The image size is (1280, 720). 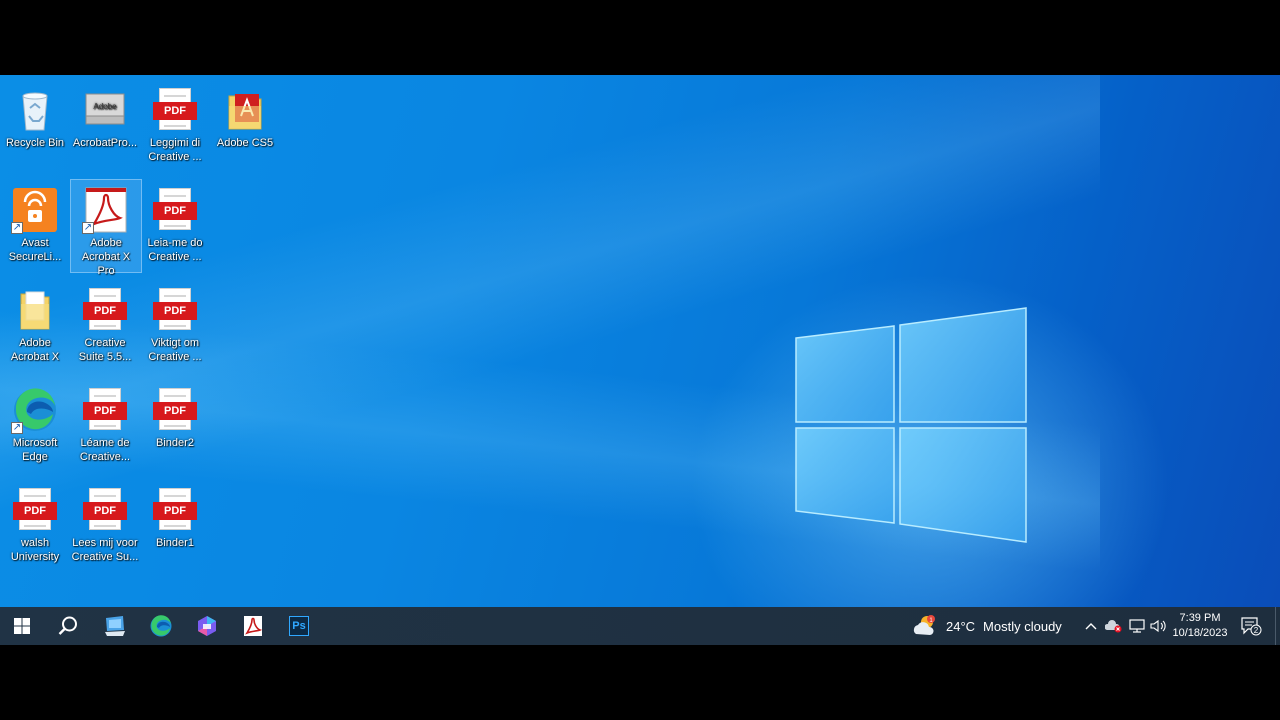 I want to click on weather-temperature: 24°C, so click(x=961, y=626).